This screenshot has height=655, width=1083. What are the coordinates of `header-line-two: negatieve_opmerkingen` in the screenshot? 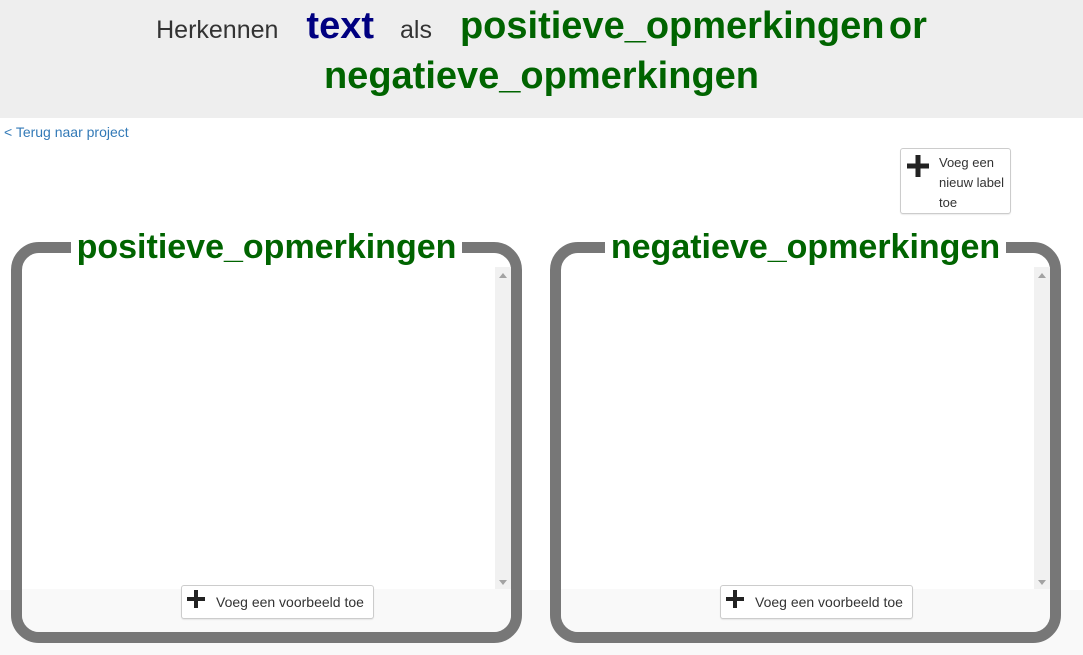 It's located at (541, 80).